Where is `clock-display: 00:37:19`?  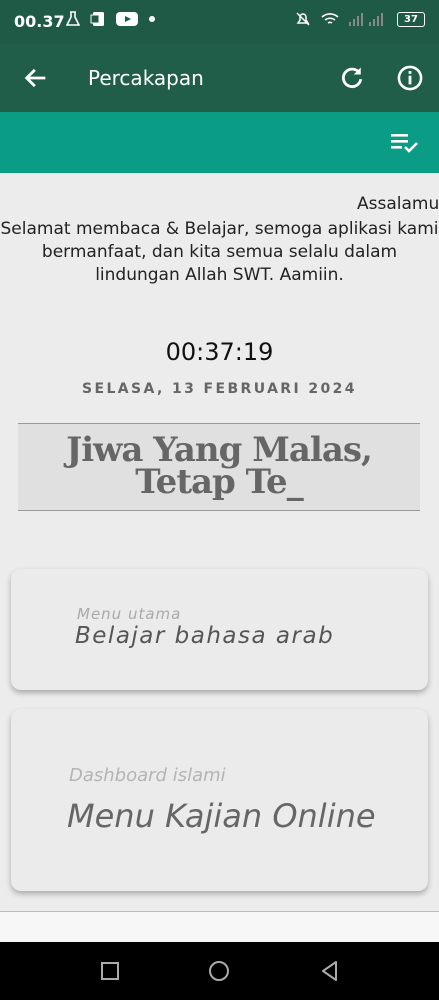 clock-display: 00:37:19 is located at coordinates (219, 352).